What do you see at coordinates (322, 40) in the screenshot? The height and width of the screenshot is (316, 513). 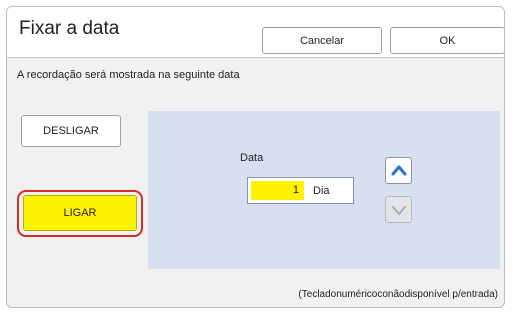 I see `cancel-button: Cancelar` at bounding box center [322, 40].